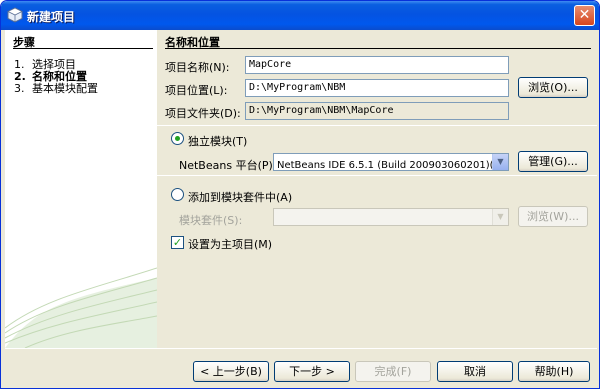 The height and width of the screenshot is (389, 600). I want to click on step-number: 3., so click(19, 88).